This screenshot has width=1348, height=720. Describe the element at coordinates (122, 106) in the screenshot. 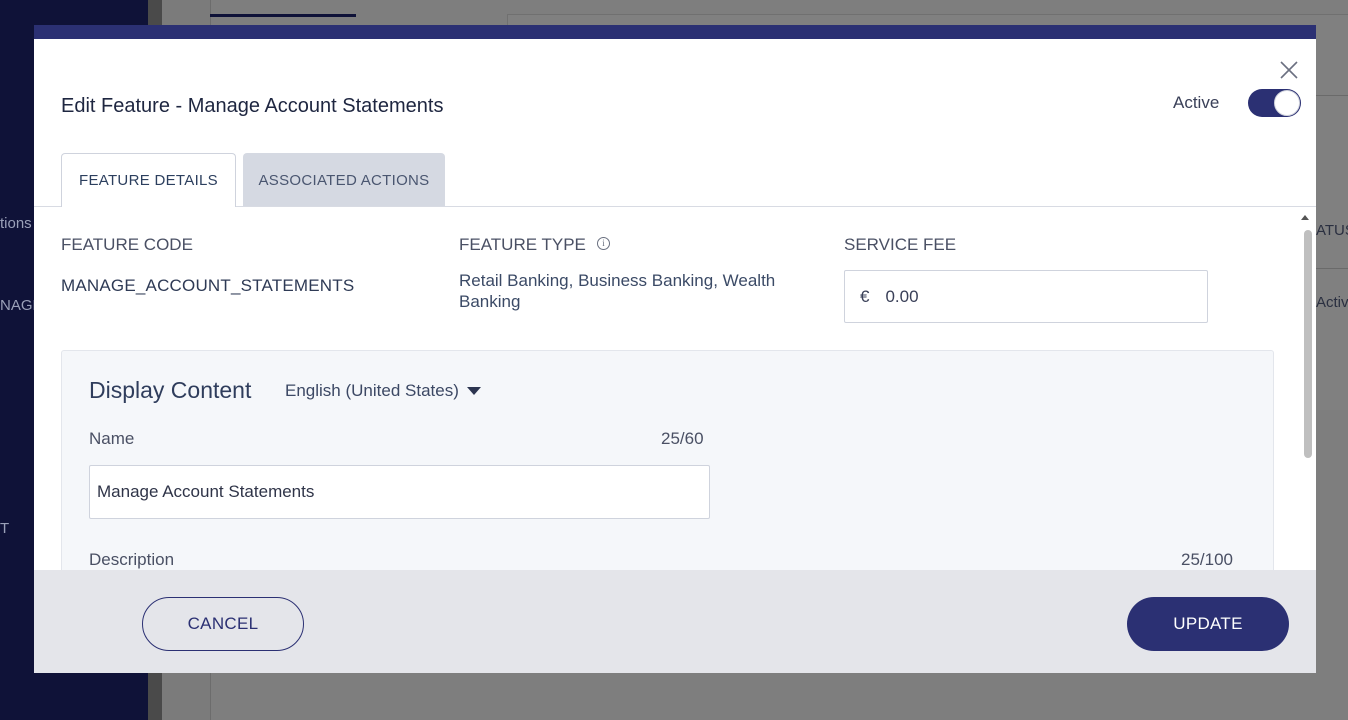

I see `modal-title-prefix: Edit Feature -` at that location.